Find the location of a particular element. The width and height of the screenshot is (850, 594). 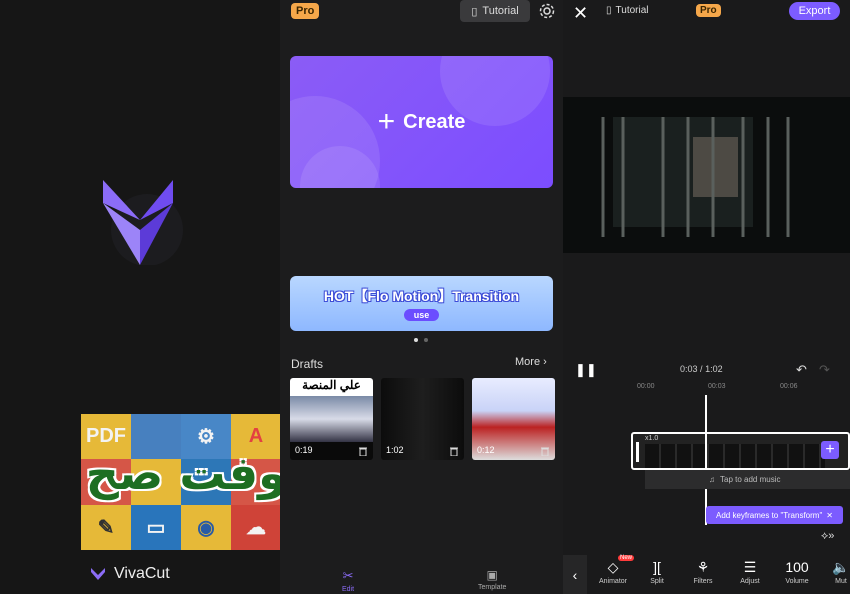

tool-adjust: ☰ Adjust is located at coordinates (750, 572).